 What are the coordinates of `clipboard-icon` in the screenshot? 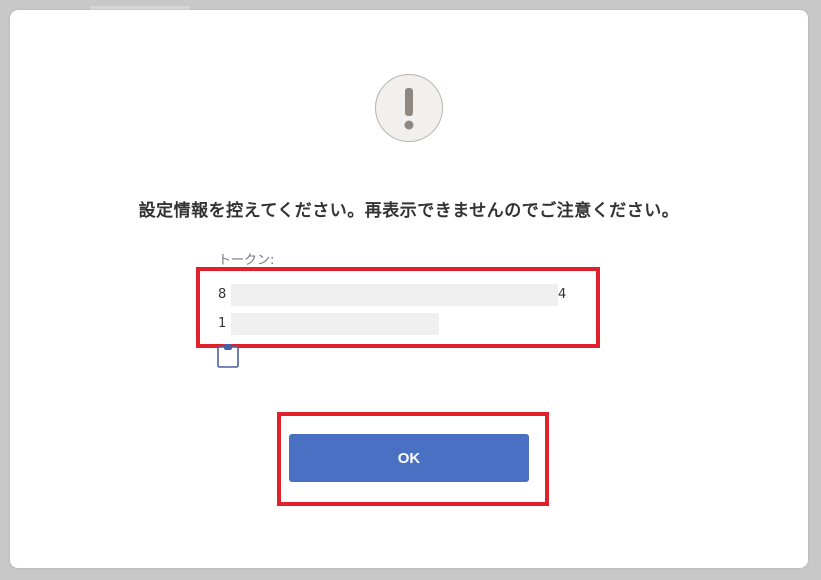 It's located at (228, 356).